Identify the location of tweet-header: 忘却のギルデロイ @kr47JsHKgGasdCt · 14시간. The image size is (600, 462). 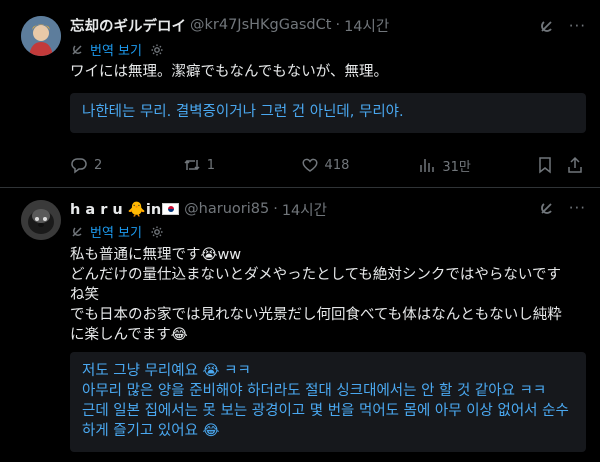
(229, 25).